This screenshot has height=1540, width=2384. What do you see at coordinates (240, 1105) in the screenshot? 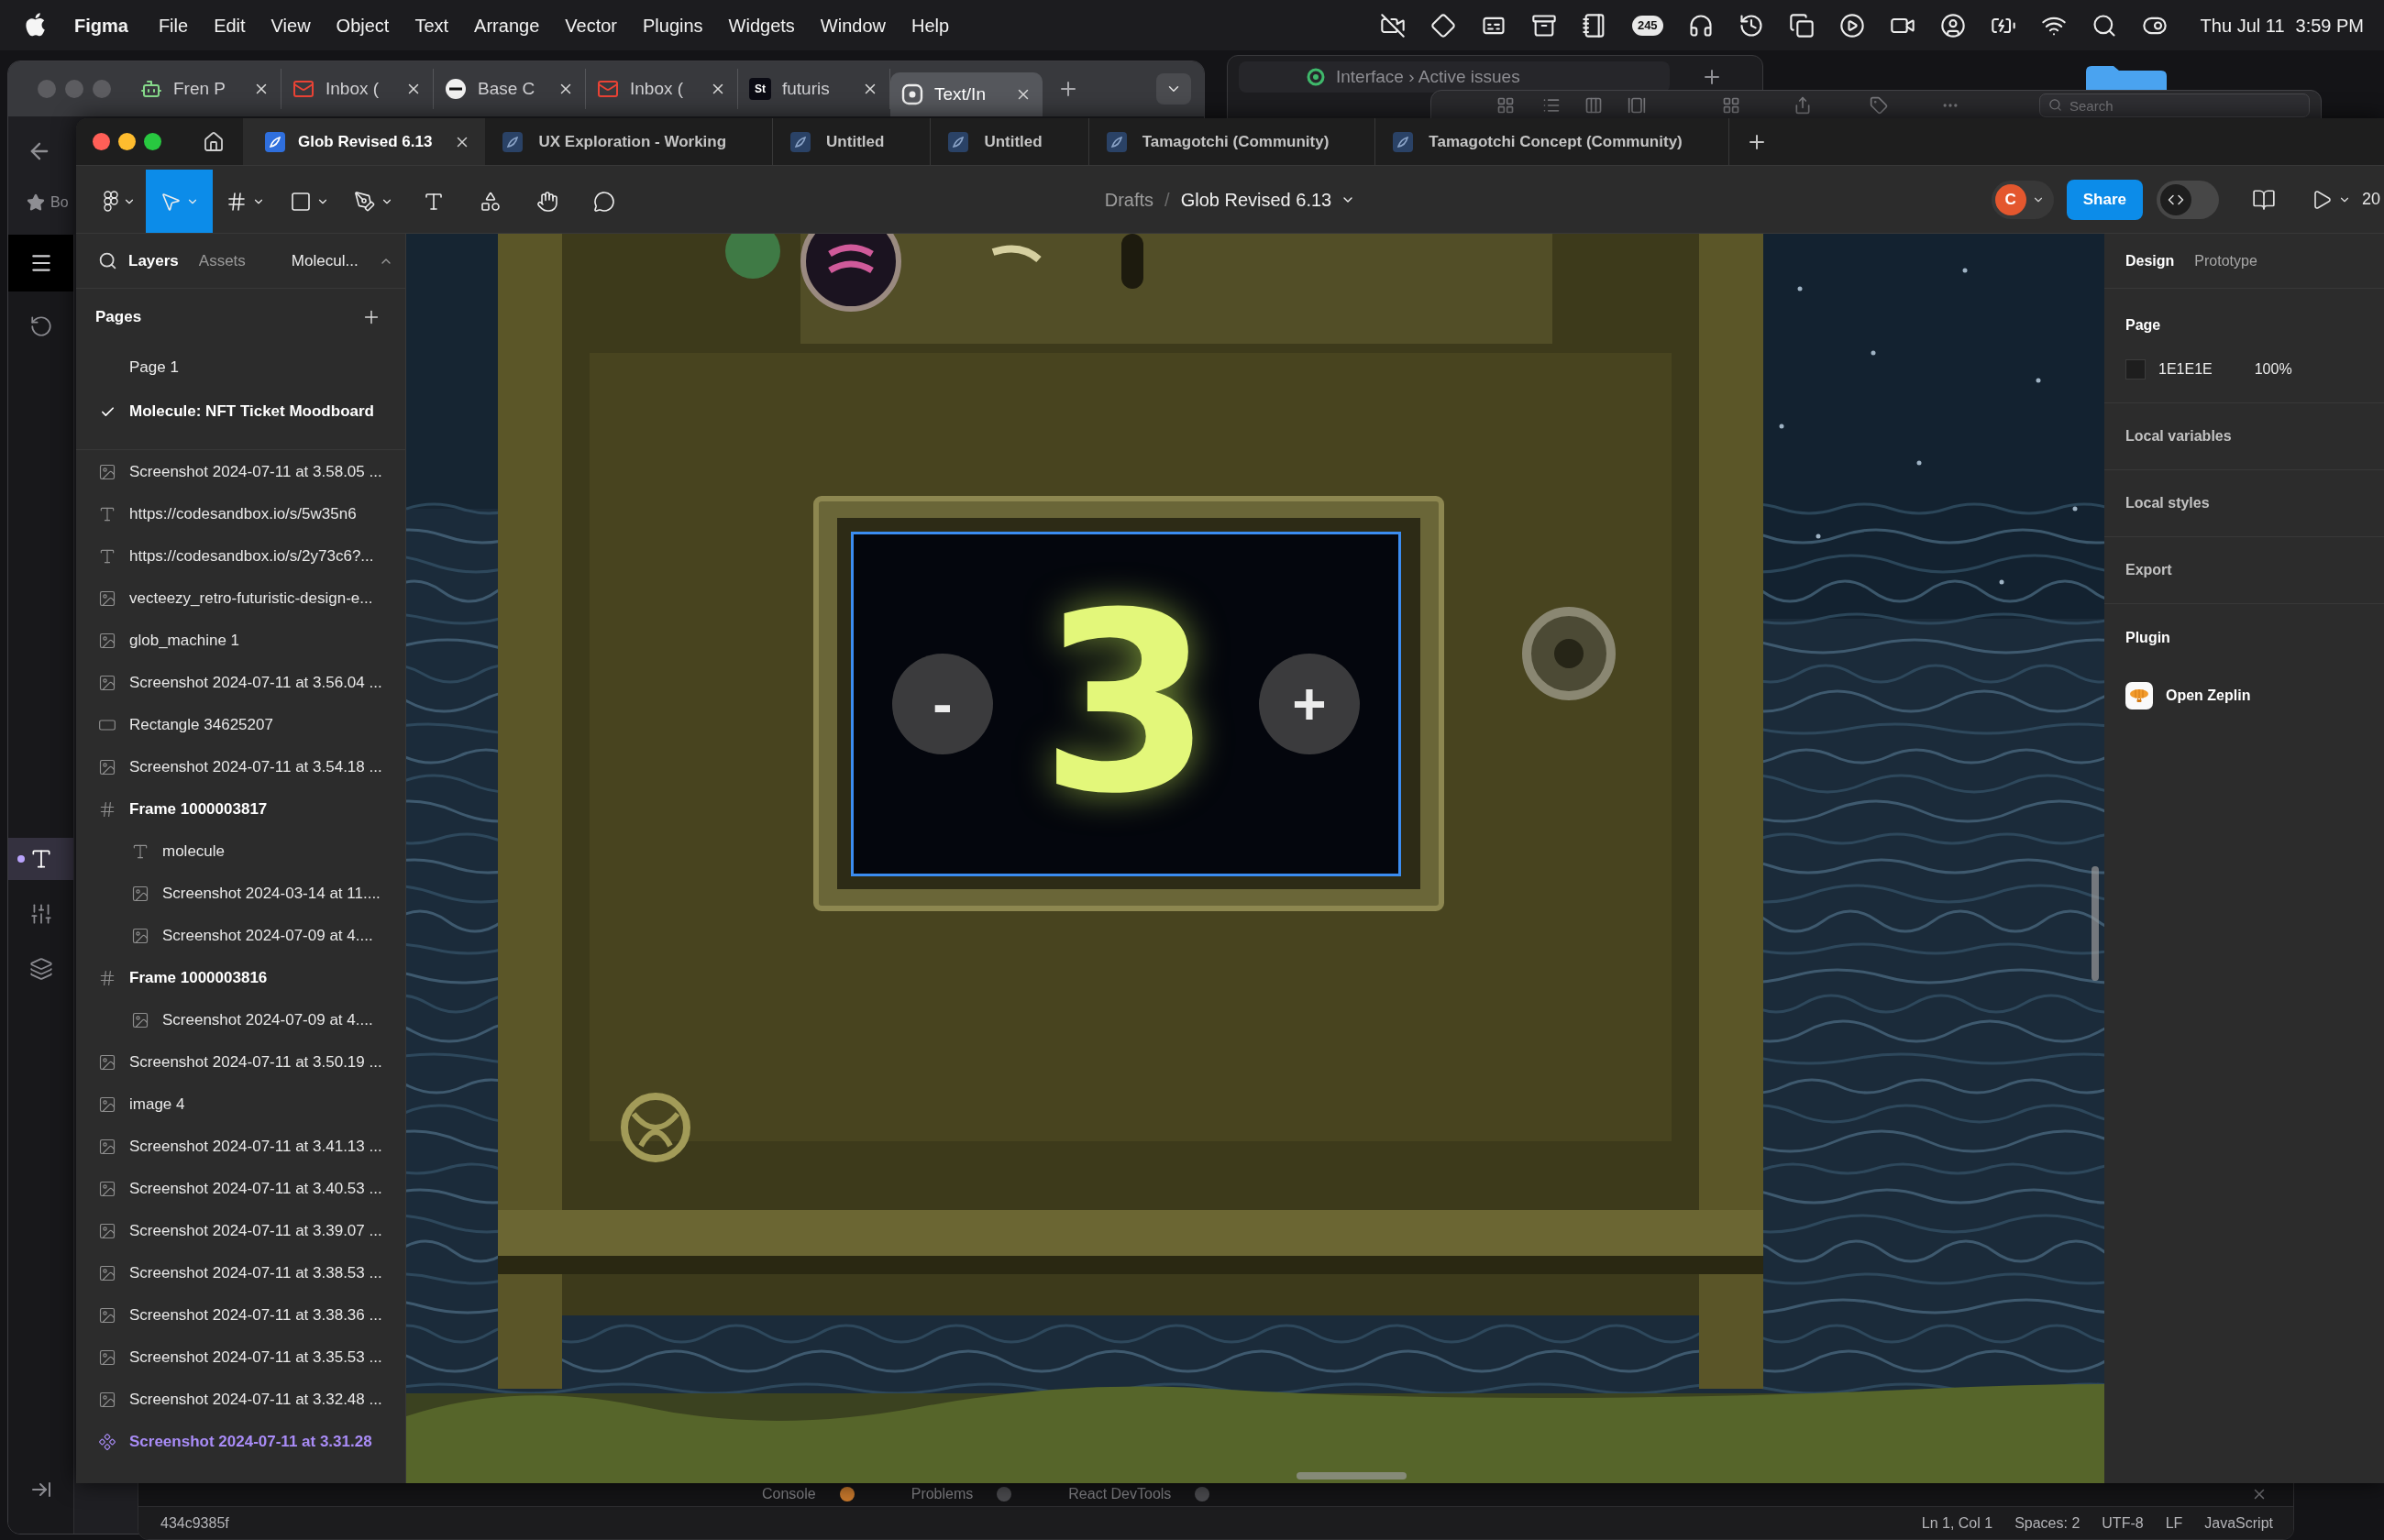
I see `layer-item: image 4` at bounding box center [240, 1105].